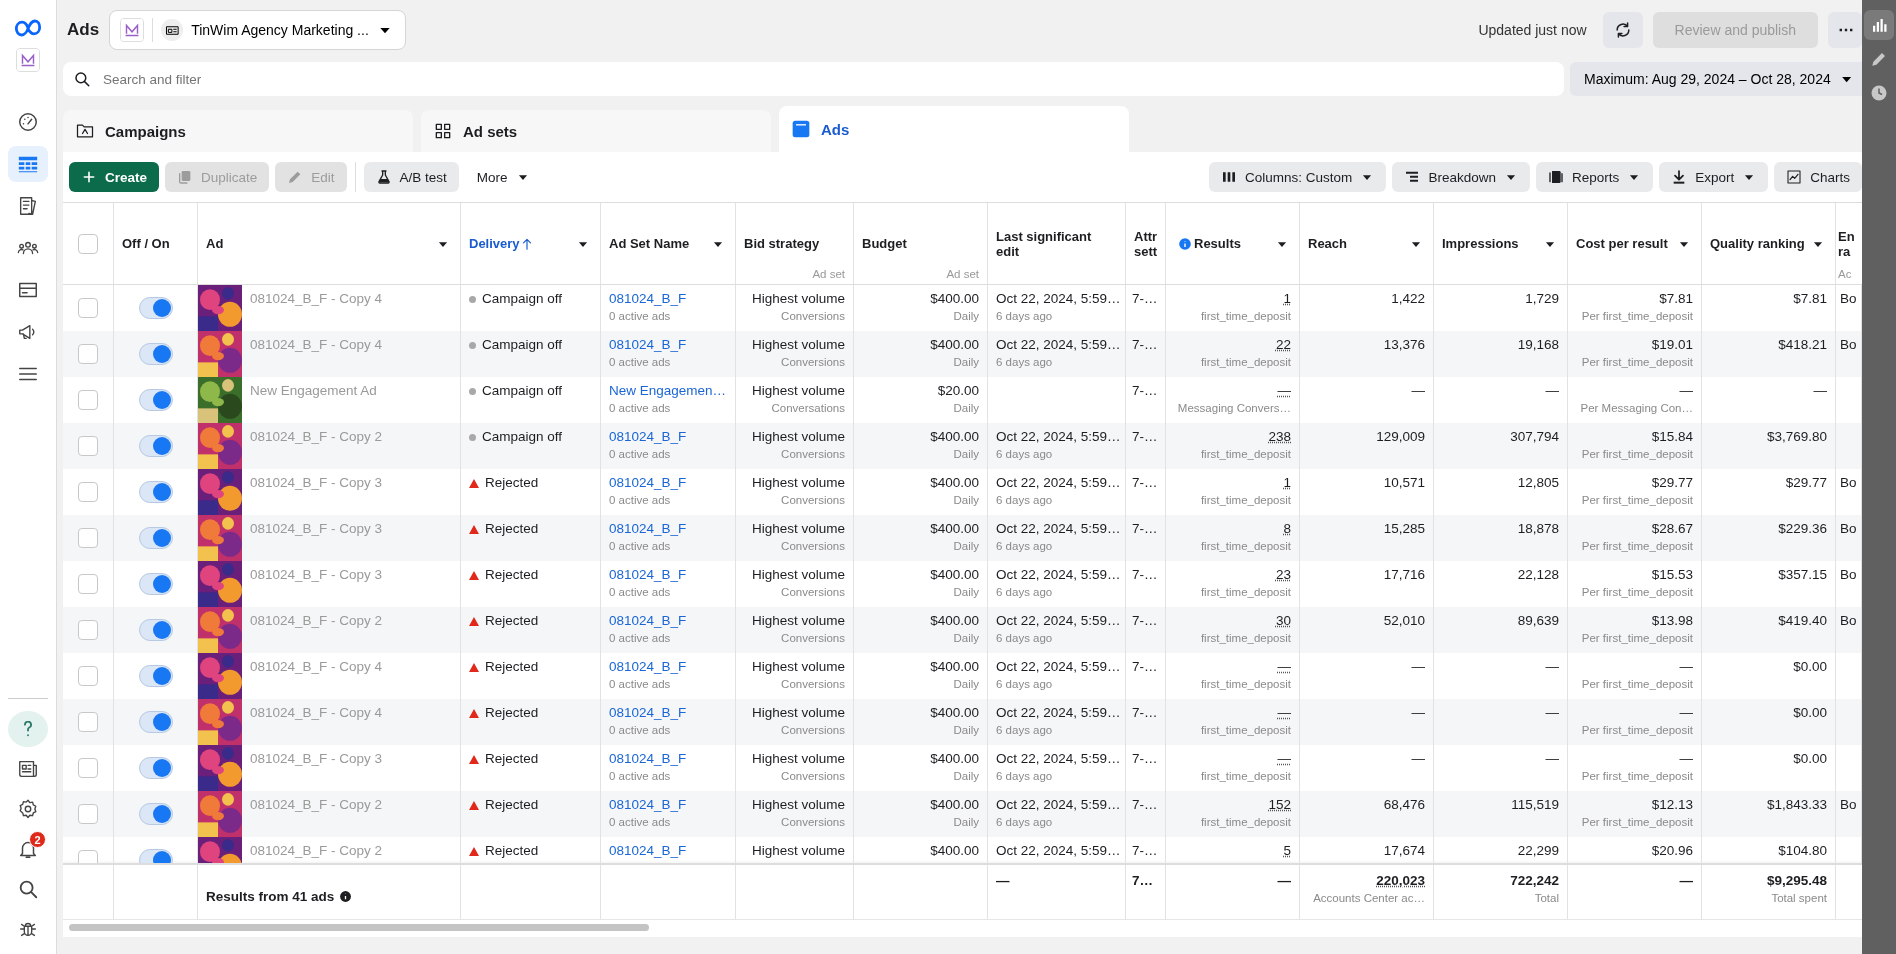  What do you see at coordinates (503, 177) in the screenshot?
I see `toolbar-button: More` at bounding box center [503, 177].